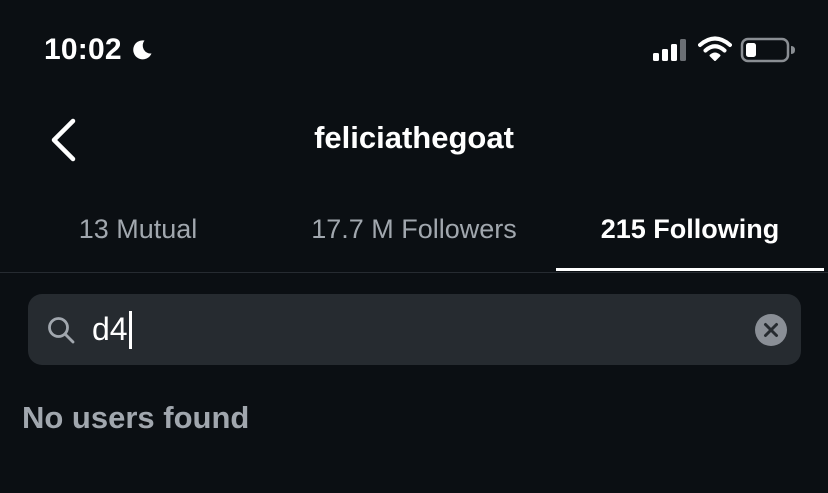 The width and height of the screenshot is (828, 493). I want to click on active-tab-indicator, so click(690, 269).